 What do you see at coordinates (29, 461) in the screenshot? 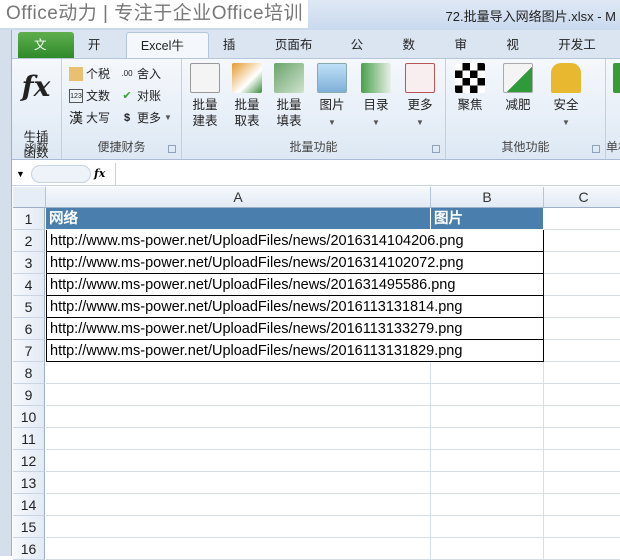
I see `row-header: 12` at bounding box center [29, 461].